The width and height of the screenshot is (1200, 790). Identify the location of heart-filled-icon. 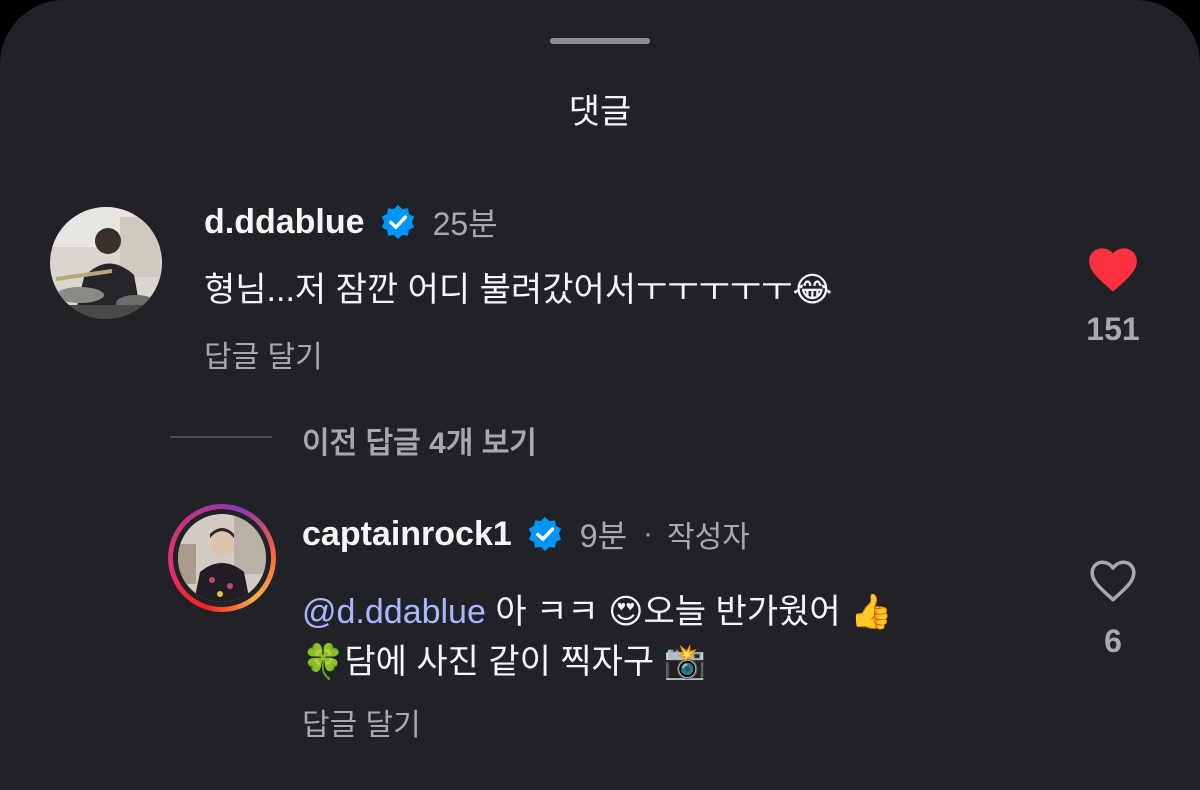
(1113, 270).